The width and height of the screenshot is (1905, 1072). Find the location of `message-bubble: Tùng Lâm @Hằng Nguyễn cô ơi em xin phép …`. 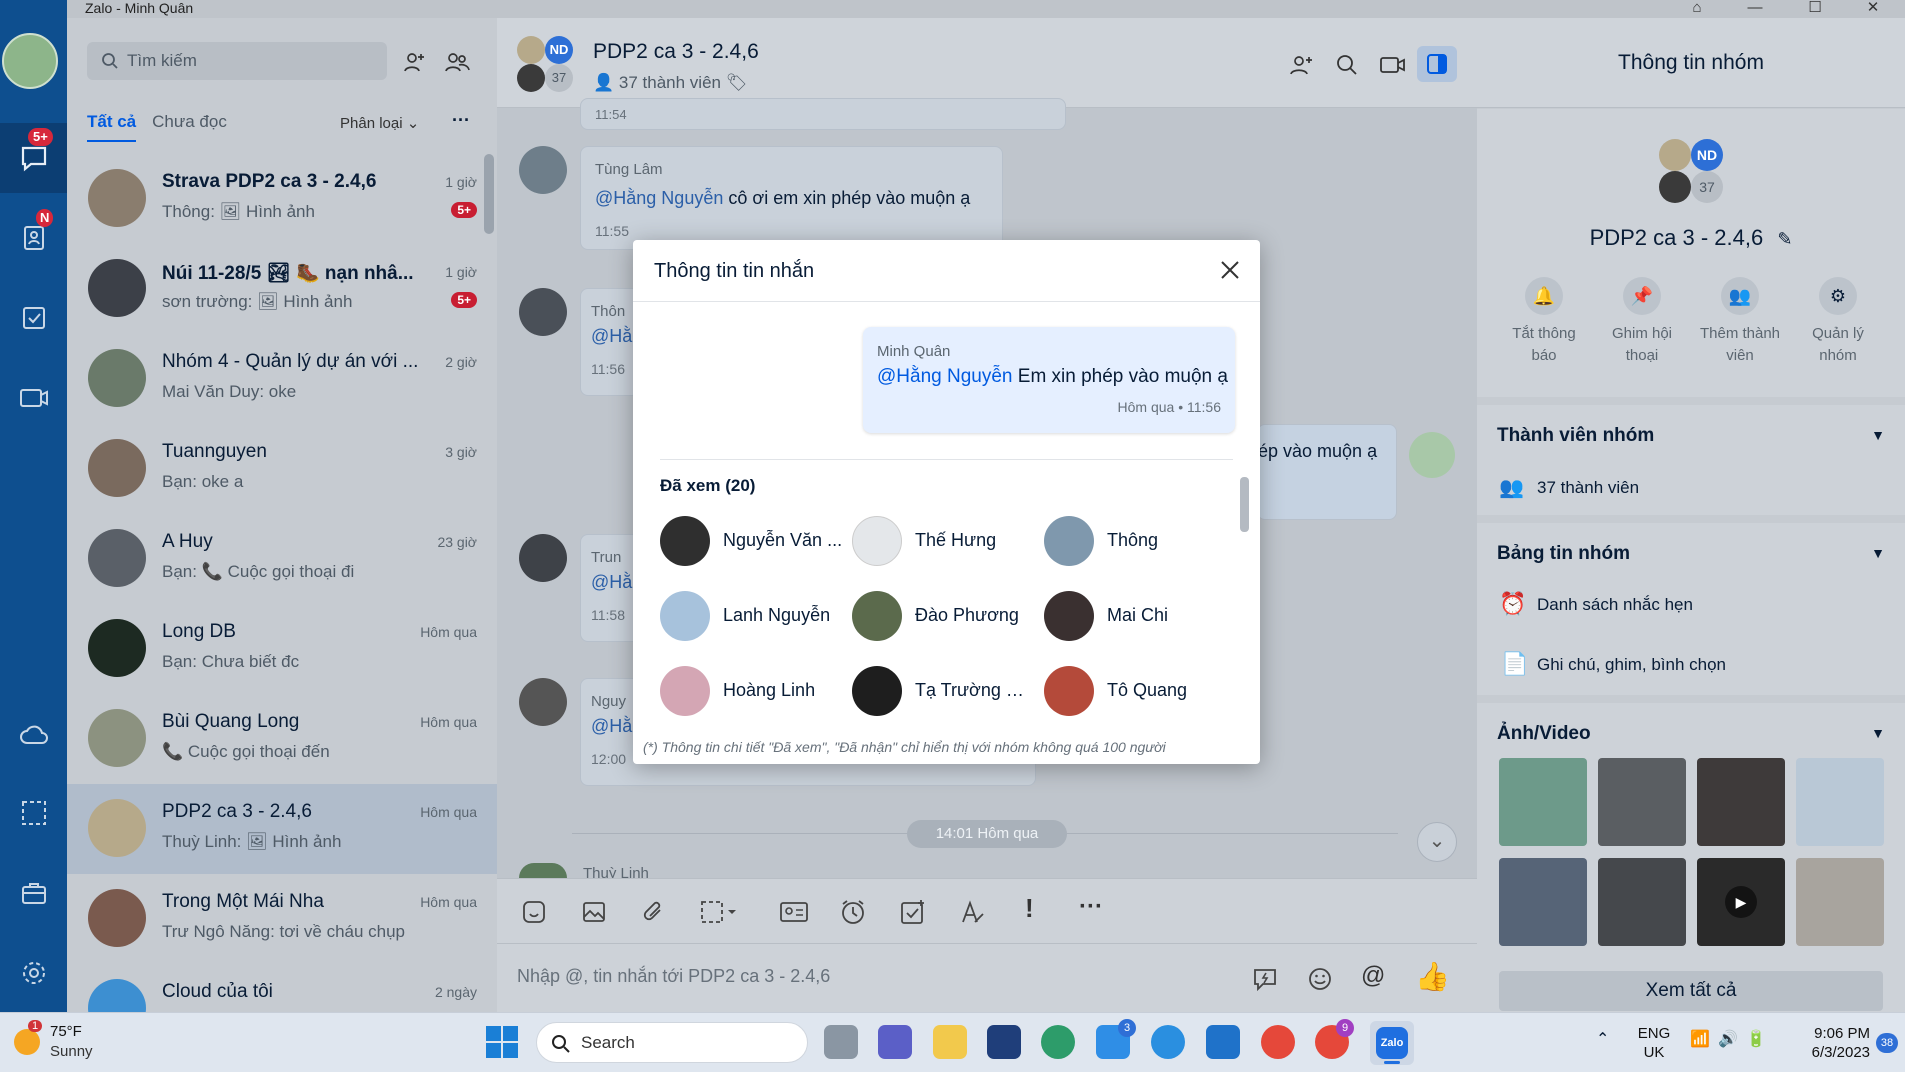

message-bubble: Tùng Lâm @Hằng Nguyễn cô ơi em xin phép … is located at coordinates (791, 198).